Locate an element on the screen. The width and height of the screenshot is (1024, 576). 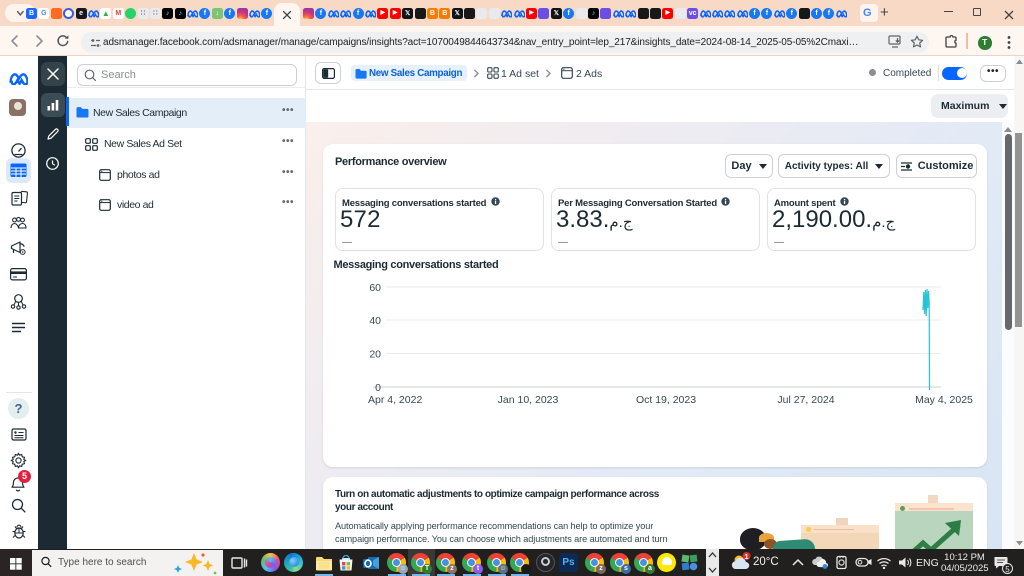
svg-text: Jan 10, 2023 is located at coordinates (528, 400).